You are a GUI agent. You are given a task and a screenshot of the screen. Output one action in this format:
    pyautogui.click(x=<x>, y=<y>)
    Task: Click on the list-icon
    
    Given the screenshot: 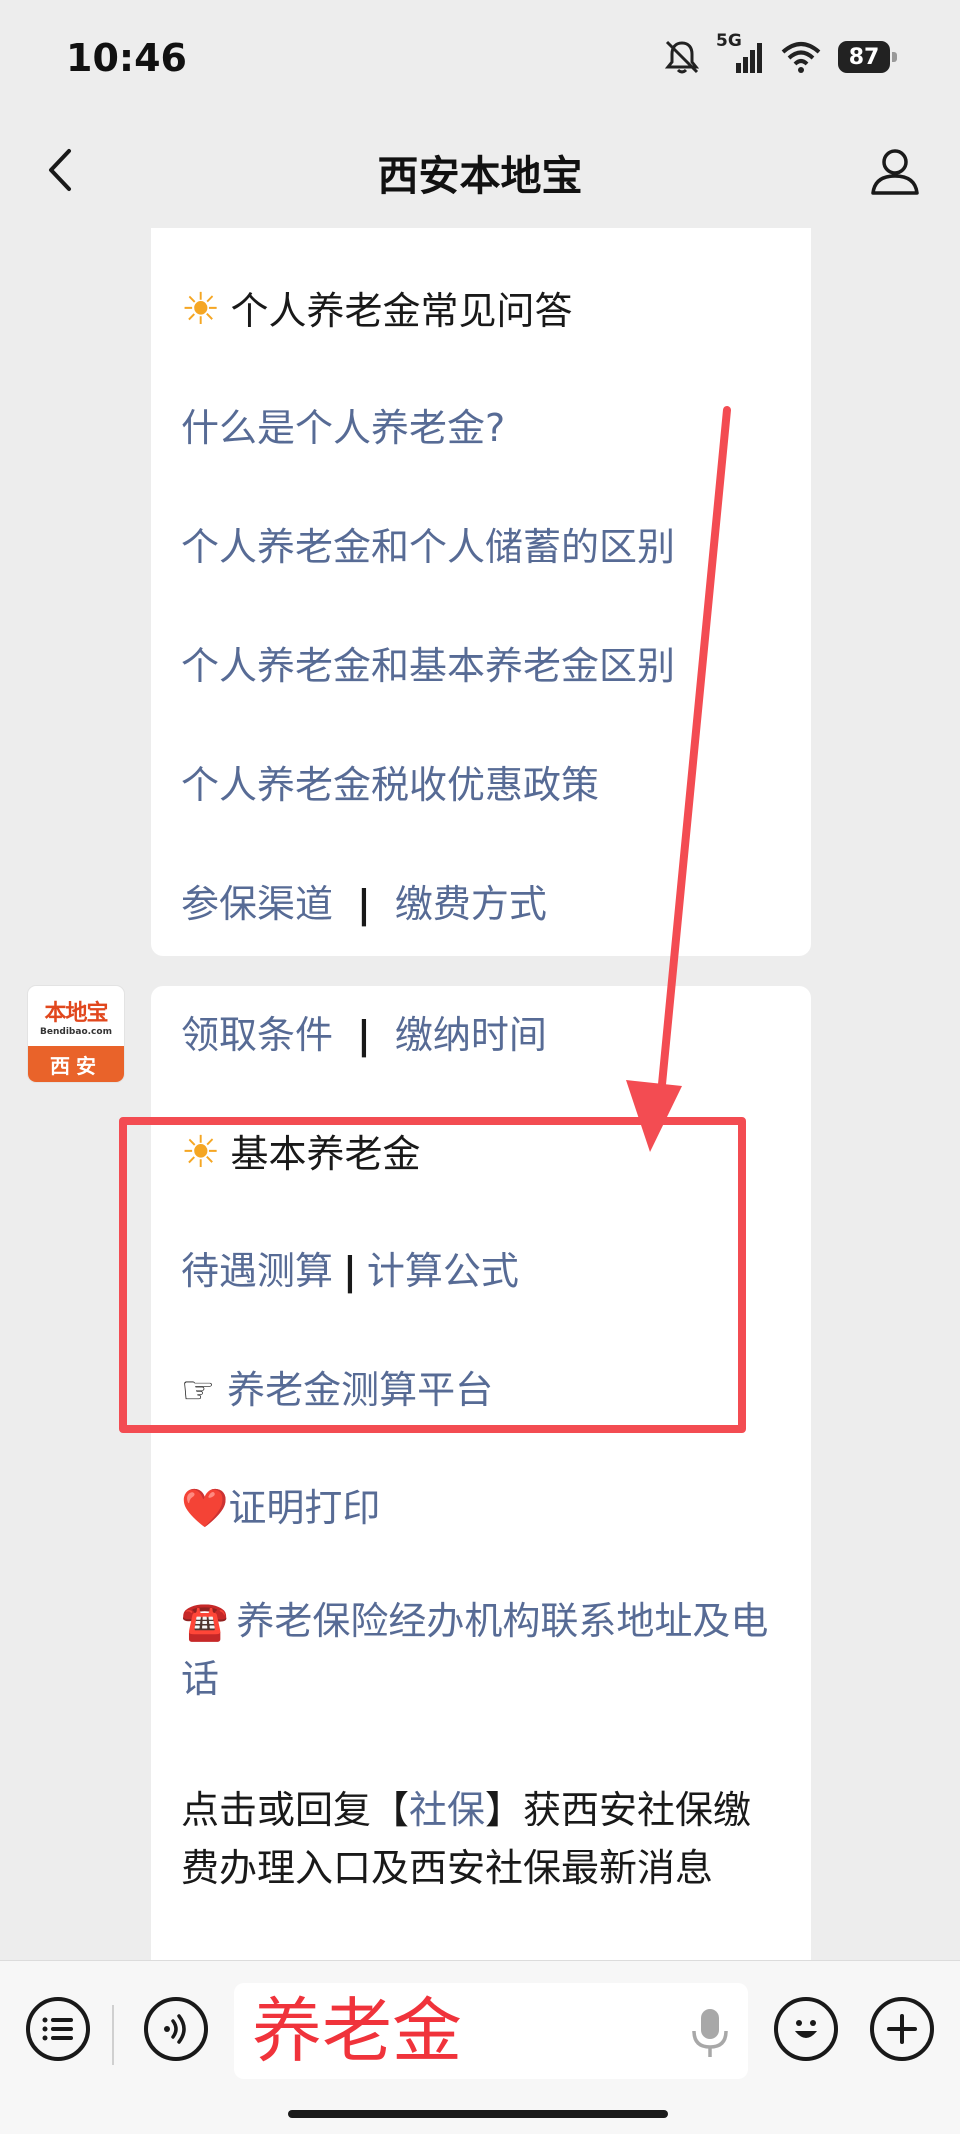 What is the action you would take?
    pyautogui.click(x=57, y=2029)
    